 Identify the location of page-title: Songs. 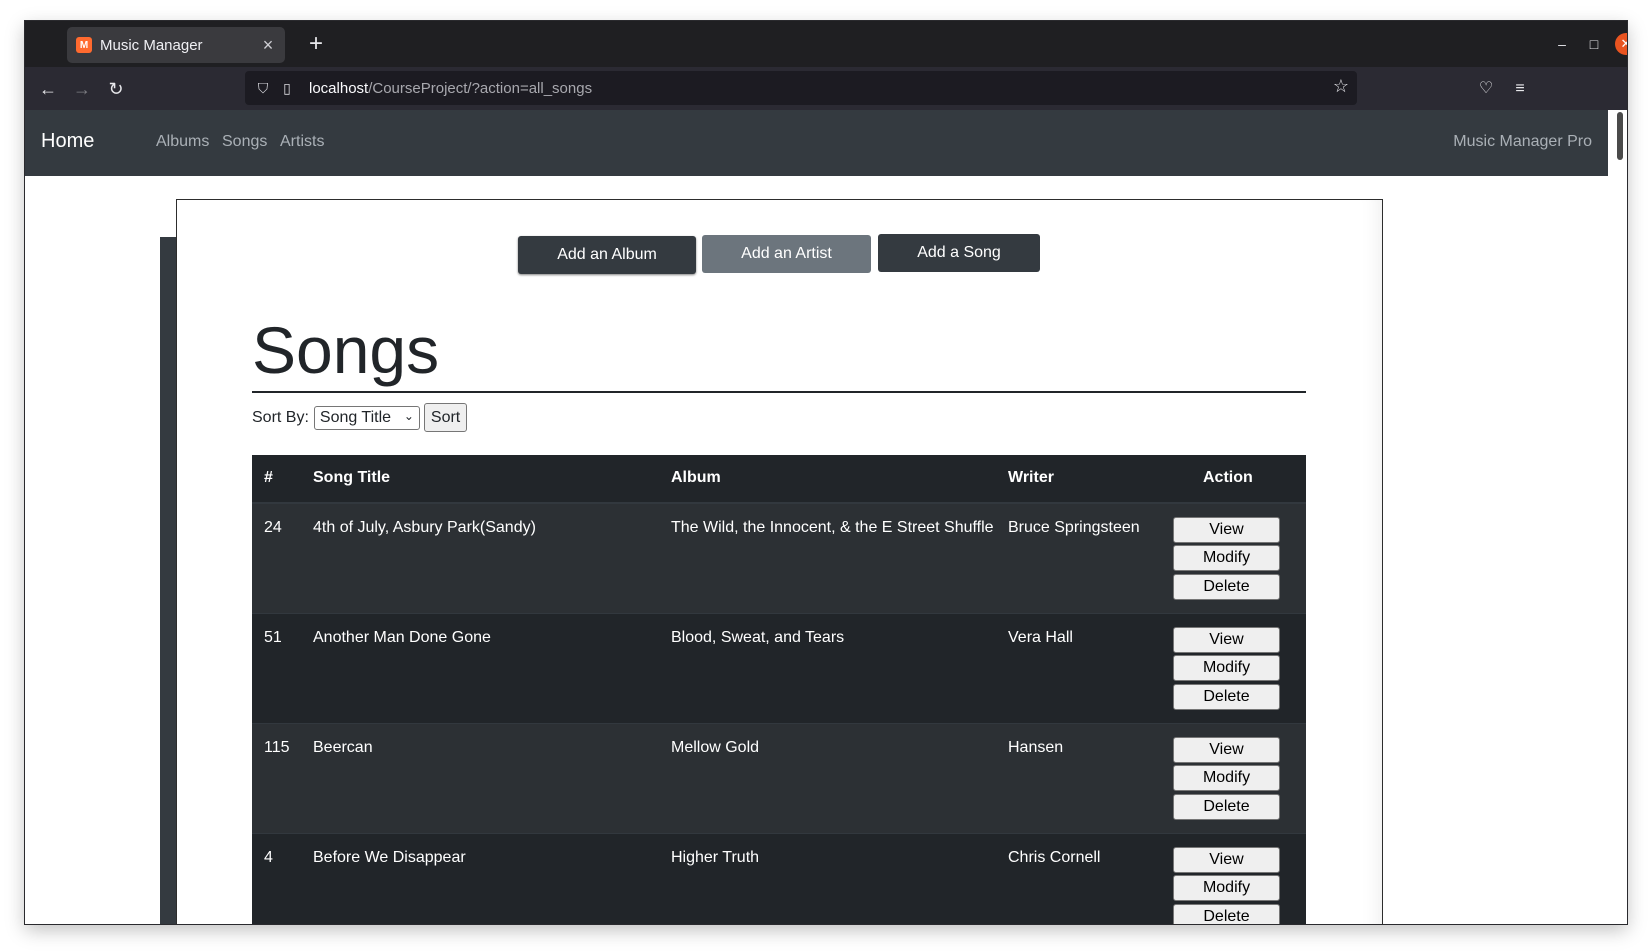
(346, 350).